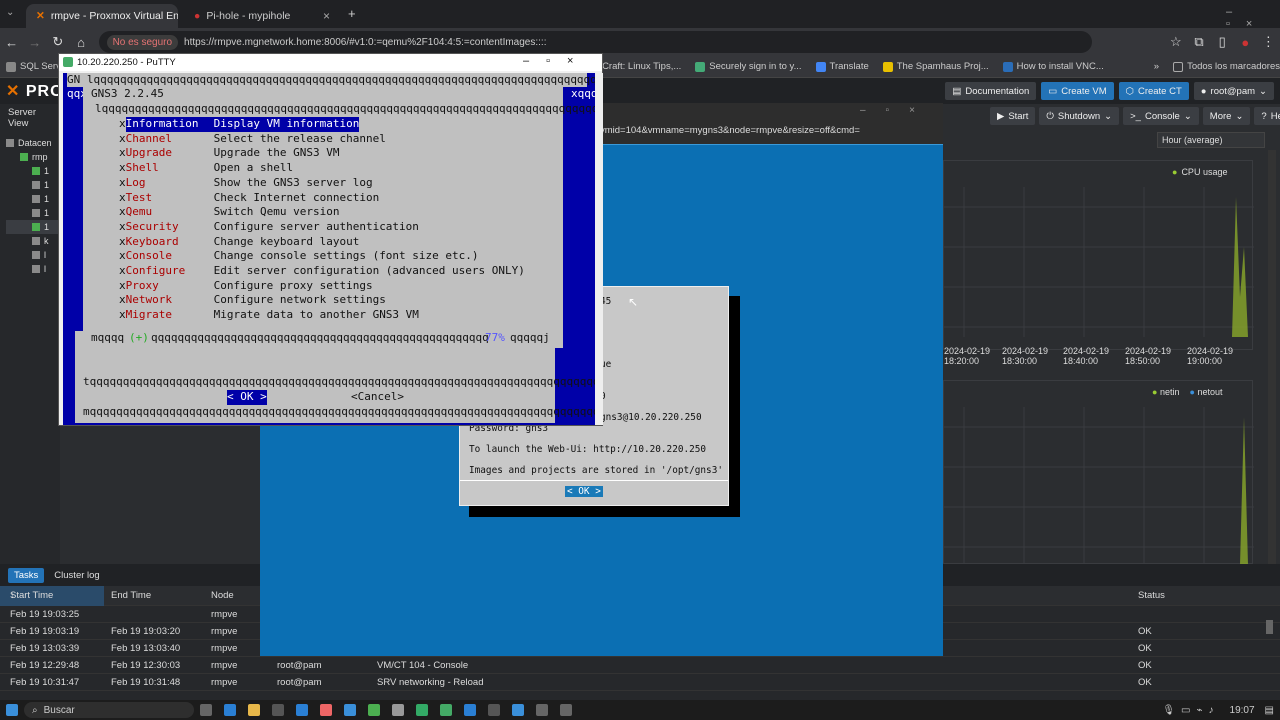 The width and height of the screenshot is (1280, 720). I want to click on start-button: ▶ Start, so click(1013, 116).